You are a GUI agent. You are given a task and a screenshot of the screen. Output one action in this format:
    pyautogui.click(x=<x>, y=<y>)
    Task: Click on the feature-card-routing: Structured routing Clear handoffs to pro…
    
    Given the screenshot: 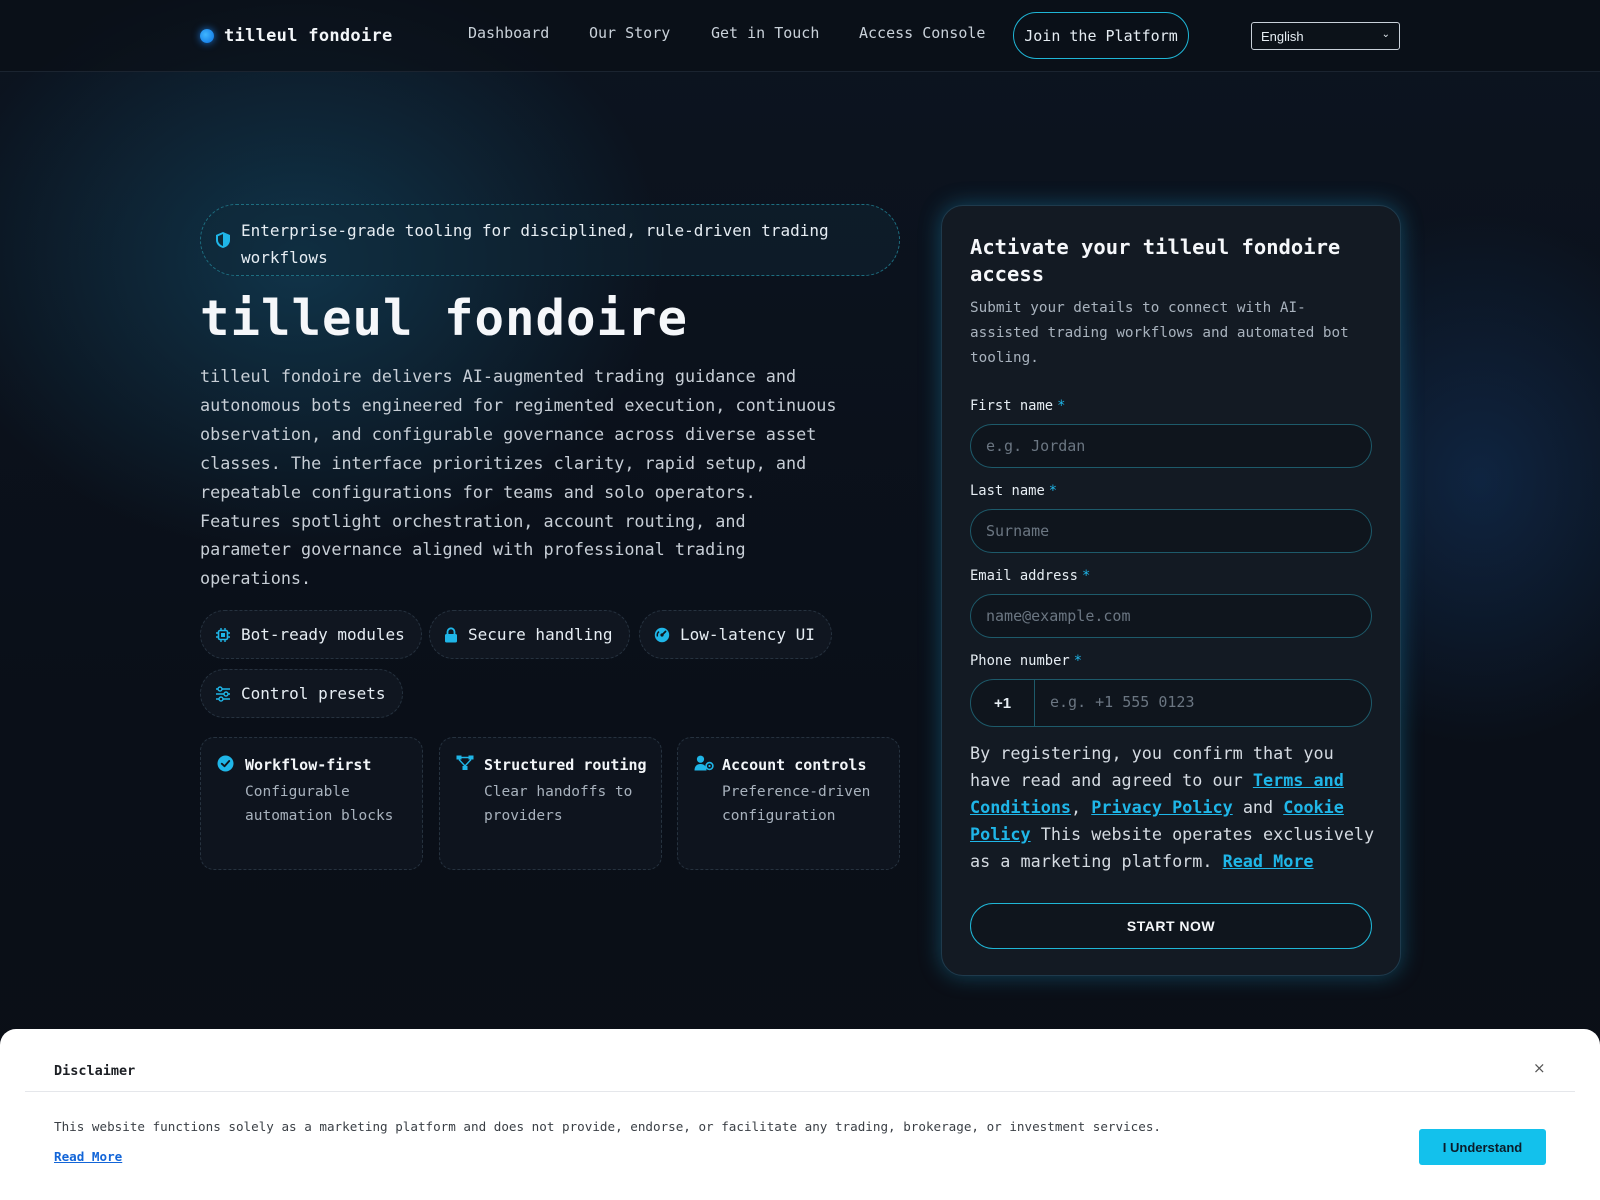 What is the action you would take?
    pyautogui.click(x=550, y=803)
    